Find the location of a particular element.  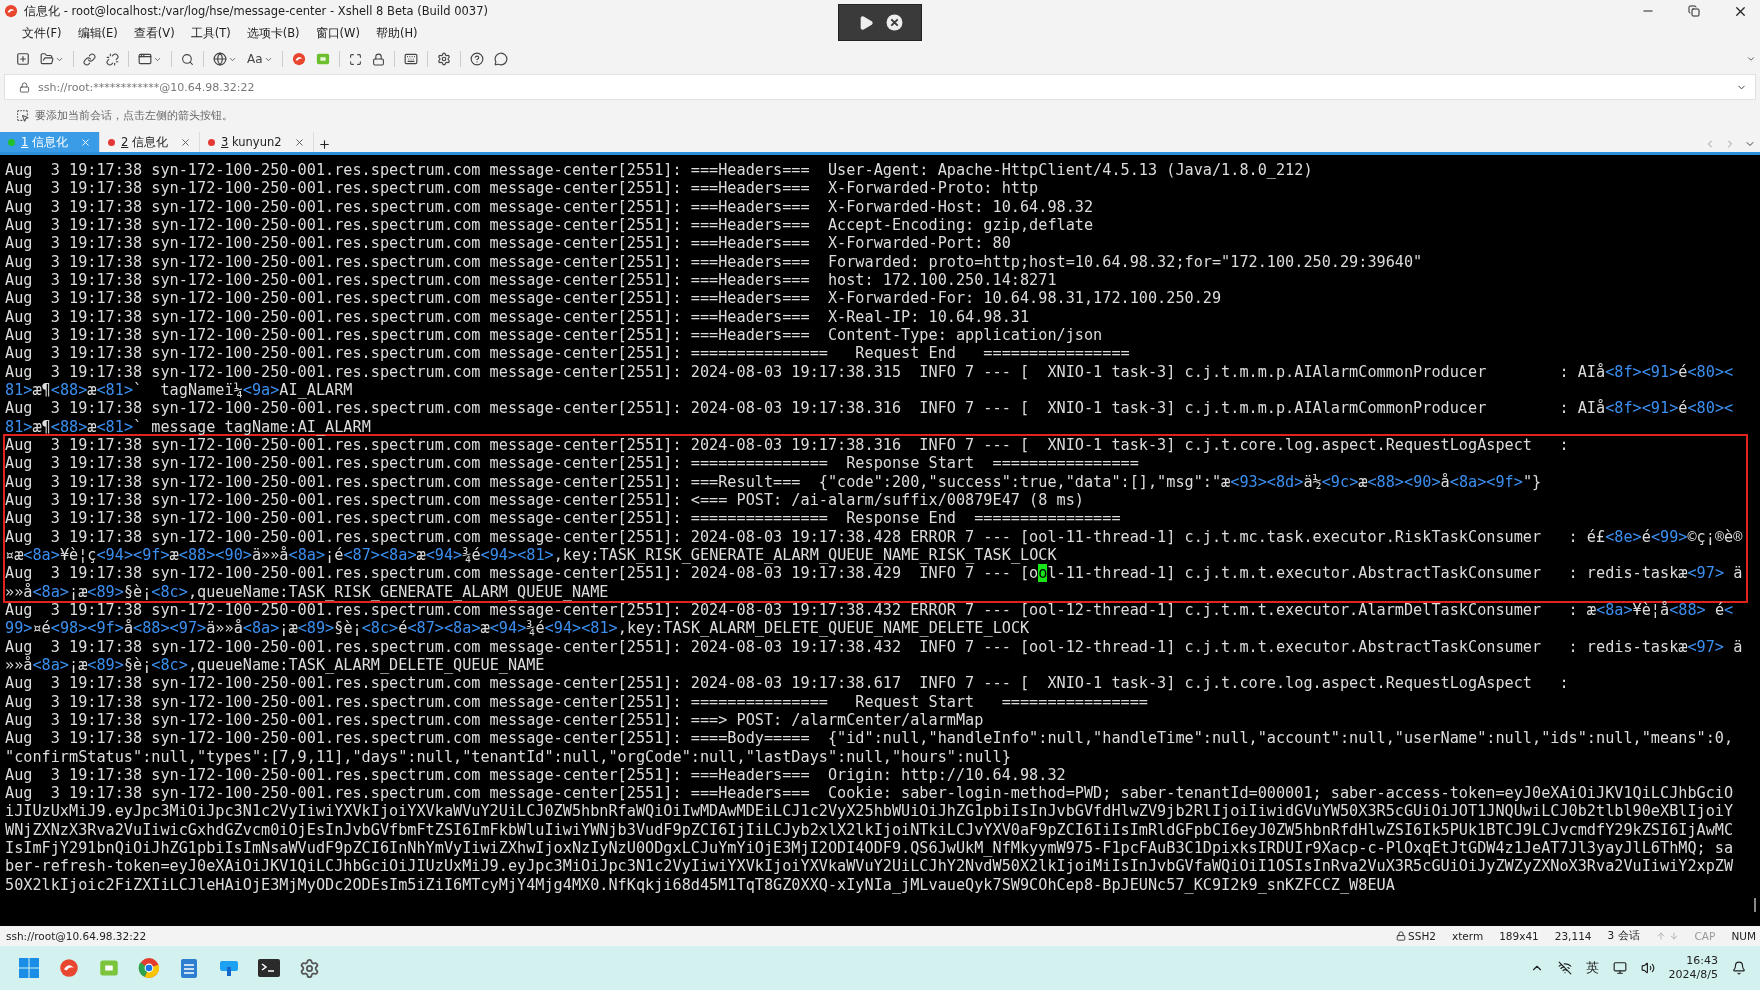

terminal-line: Aug 3 19:17:38 syn-172-100-250-001.res.spectrum.com message-center[2551]: 2024-08-03 19:17:38.316 INFO 7 --- [ XNIO-1 task-3] c.j.t.core.log.aspect.RequestLogAspect : is located at coordinates (787, 445).